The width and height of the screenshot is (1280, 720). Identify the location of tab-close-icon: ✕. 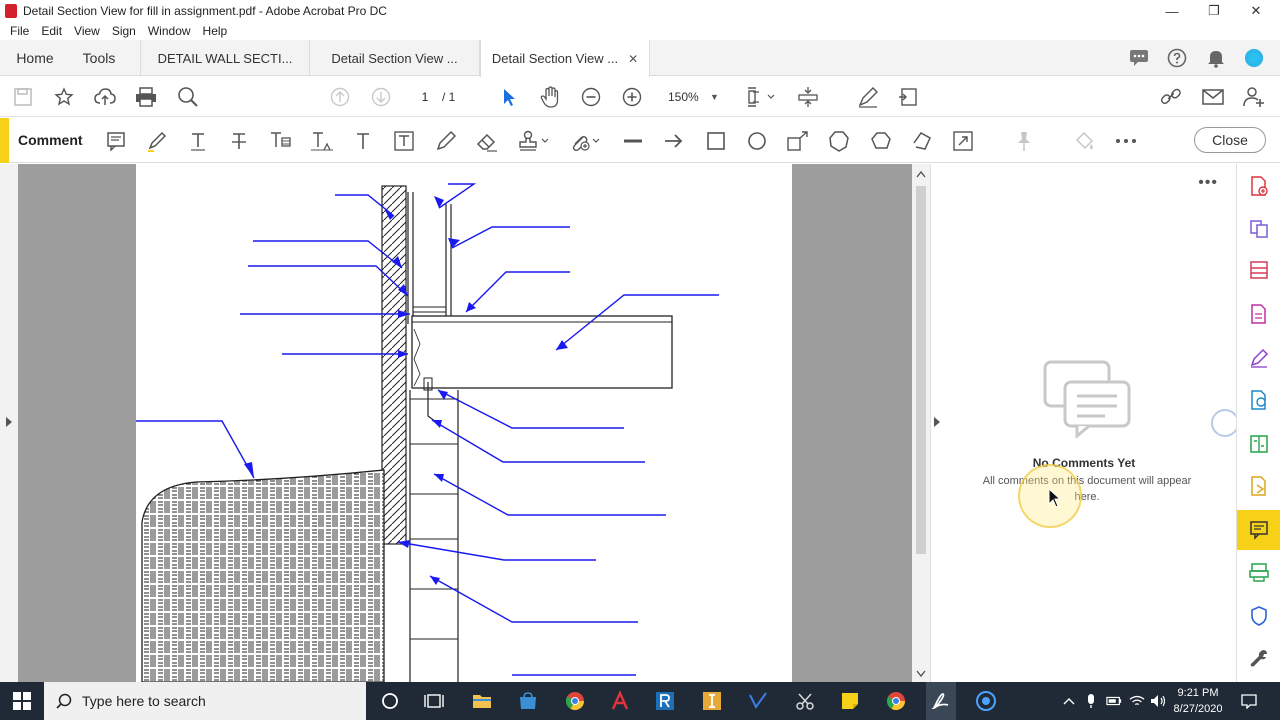
(633, 59).